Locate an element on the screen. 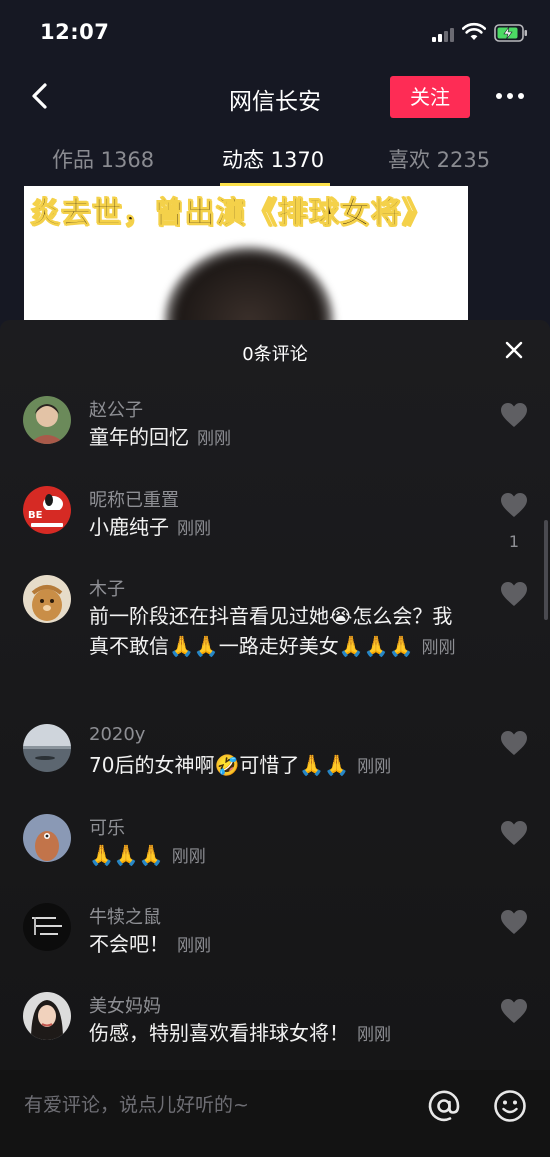 This screenshot has width=550, height=1157. at-icon is located at coordinates (444, 1106).